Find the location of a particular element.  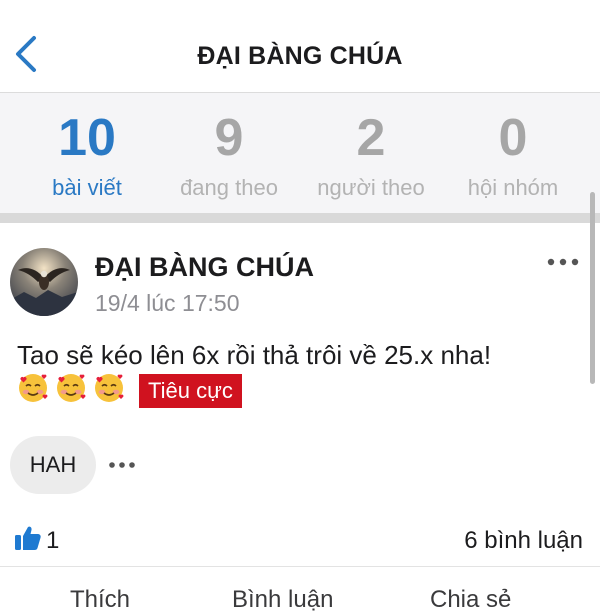

stat-followers: 2 người theo is located at coordinates (371, 154).